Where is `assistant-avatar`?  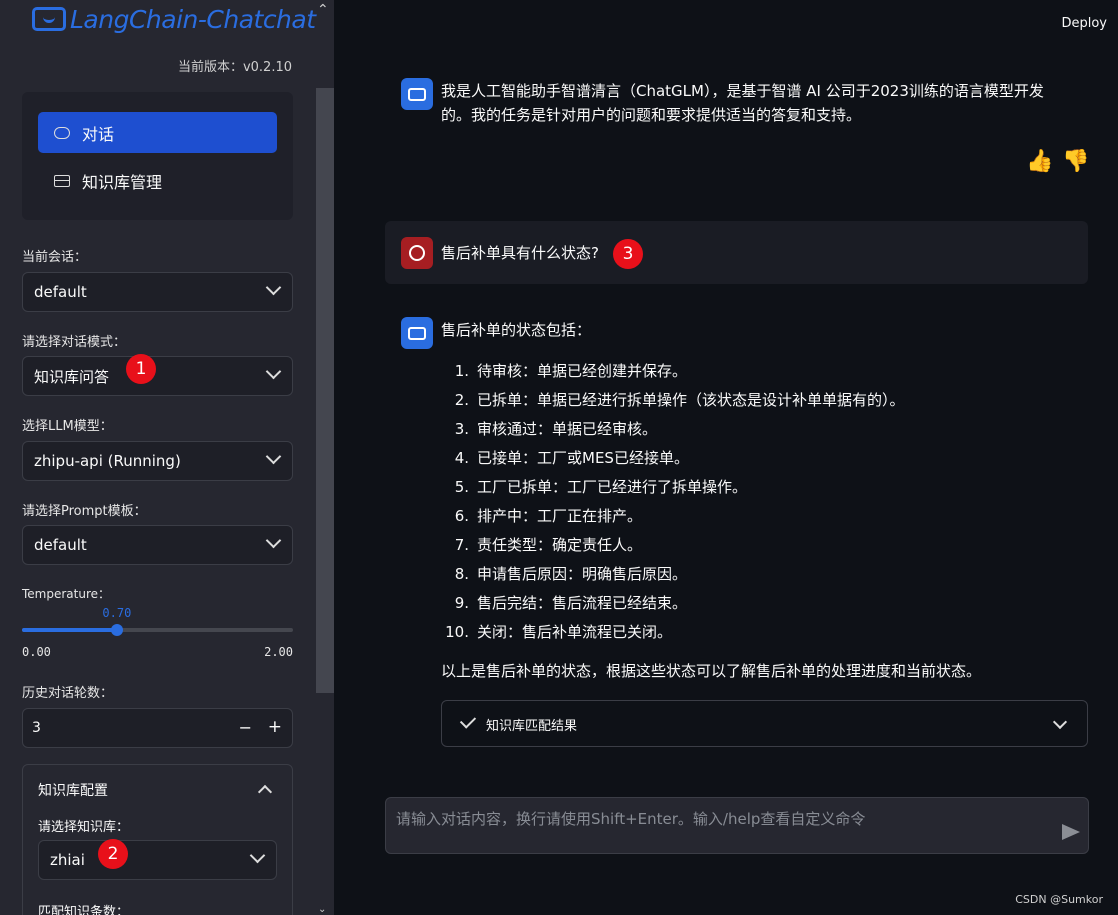 assistant-avatar is located at coordinates (417, 94).